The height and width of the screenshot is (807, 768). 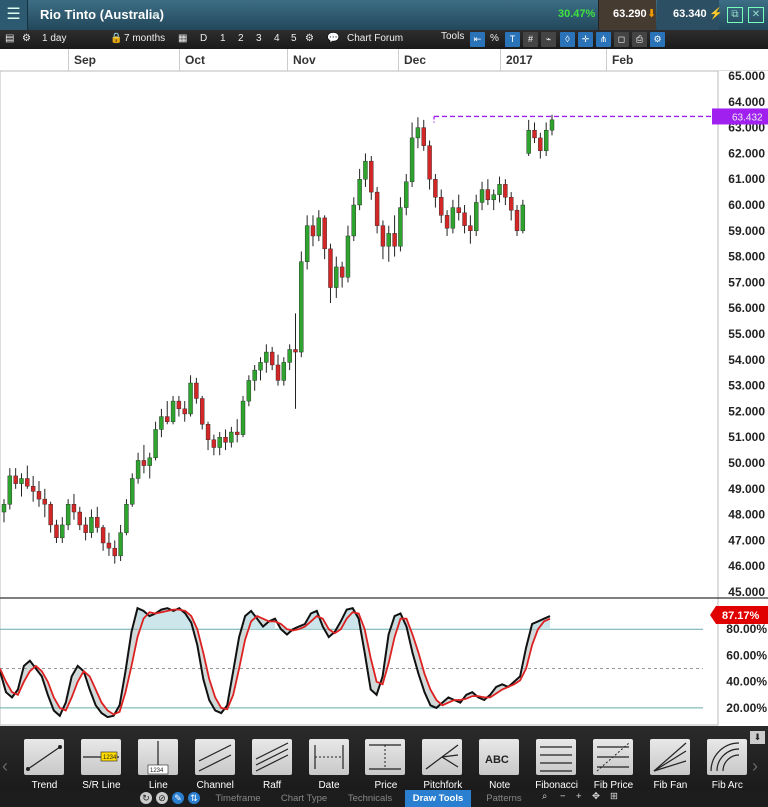 I want to click on period-3: 3, so click(x=259, y=38).